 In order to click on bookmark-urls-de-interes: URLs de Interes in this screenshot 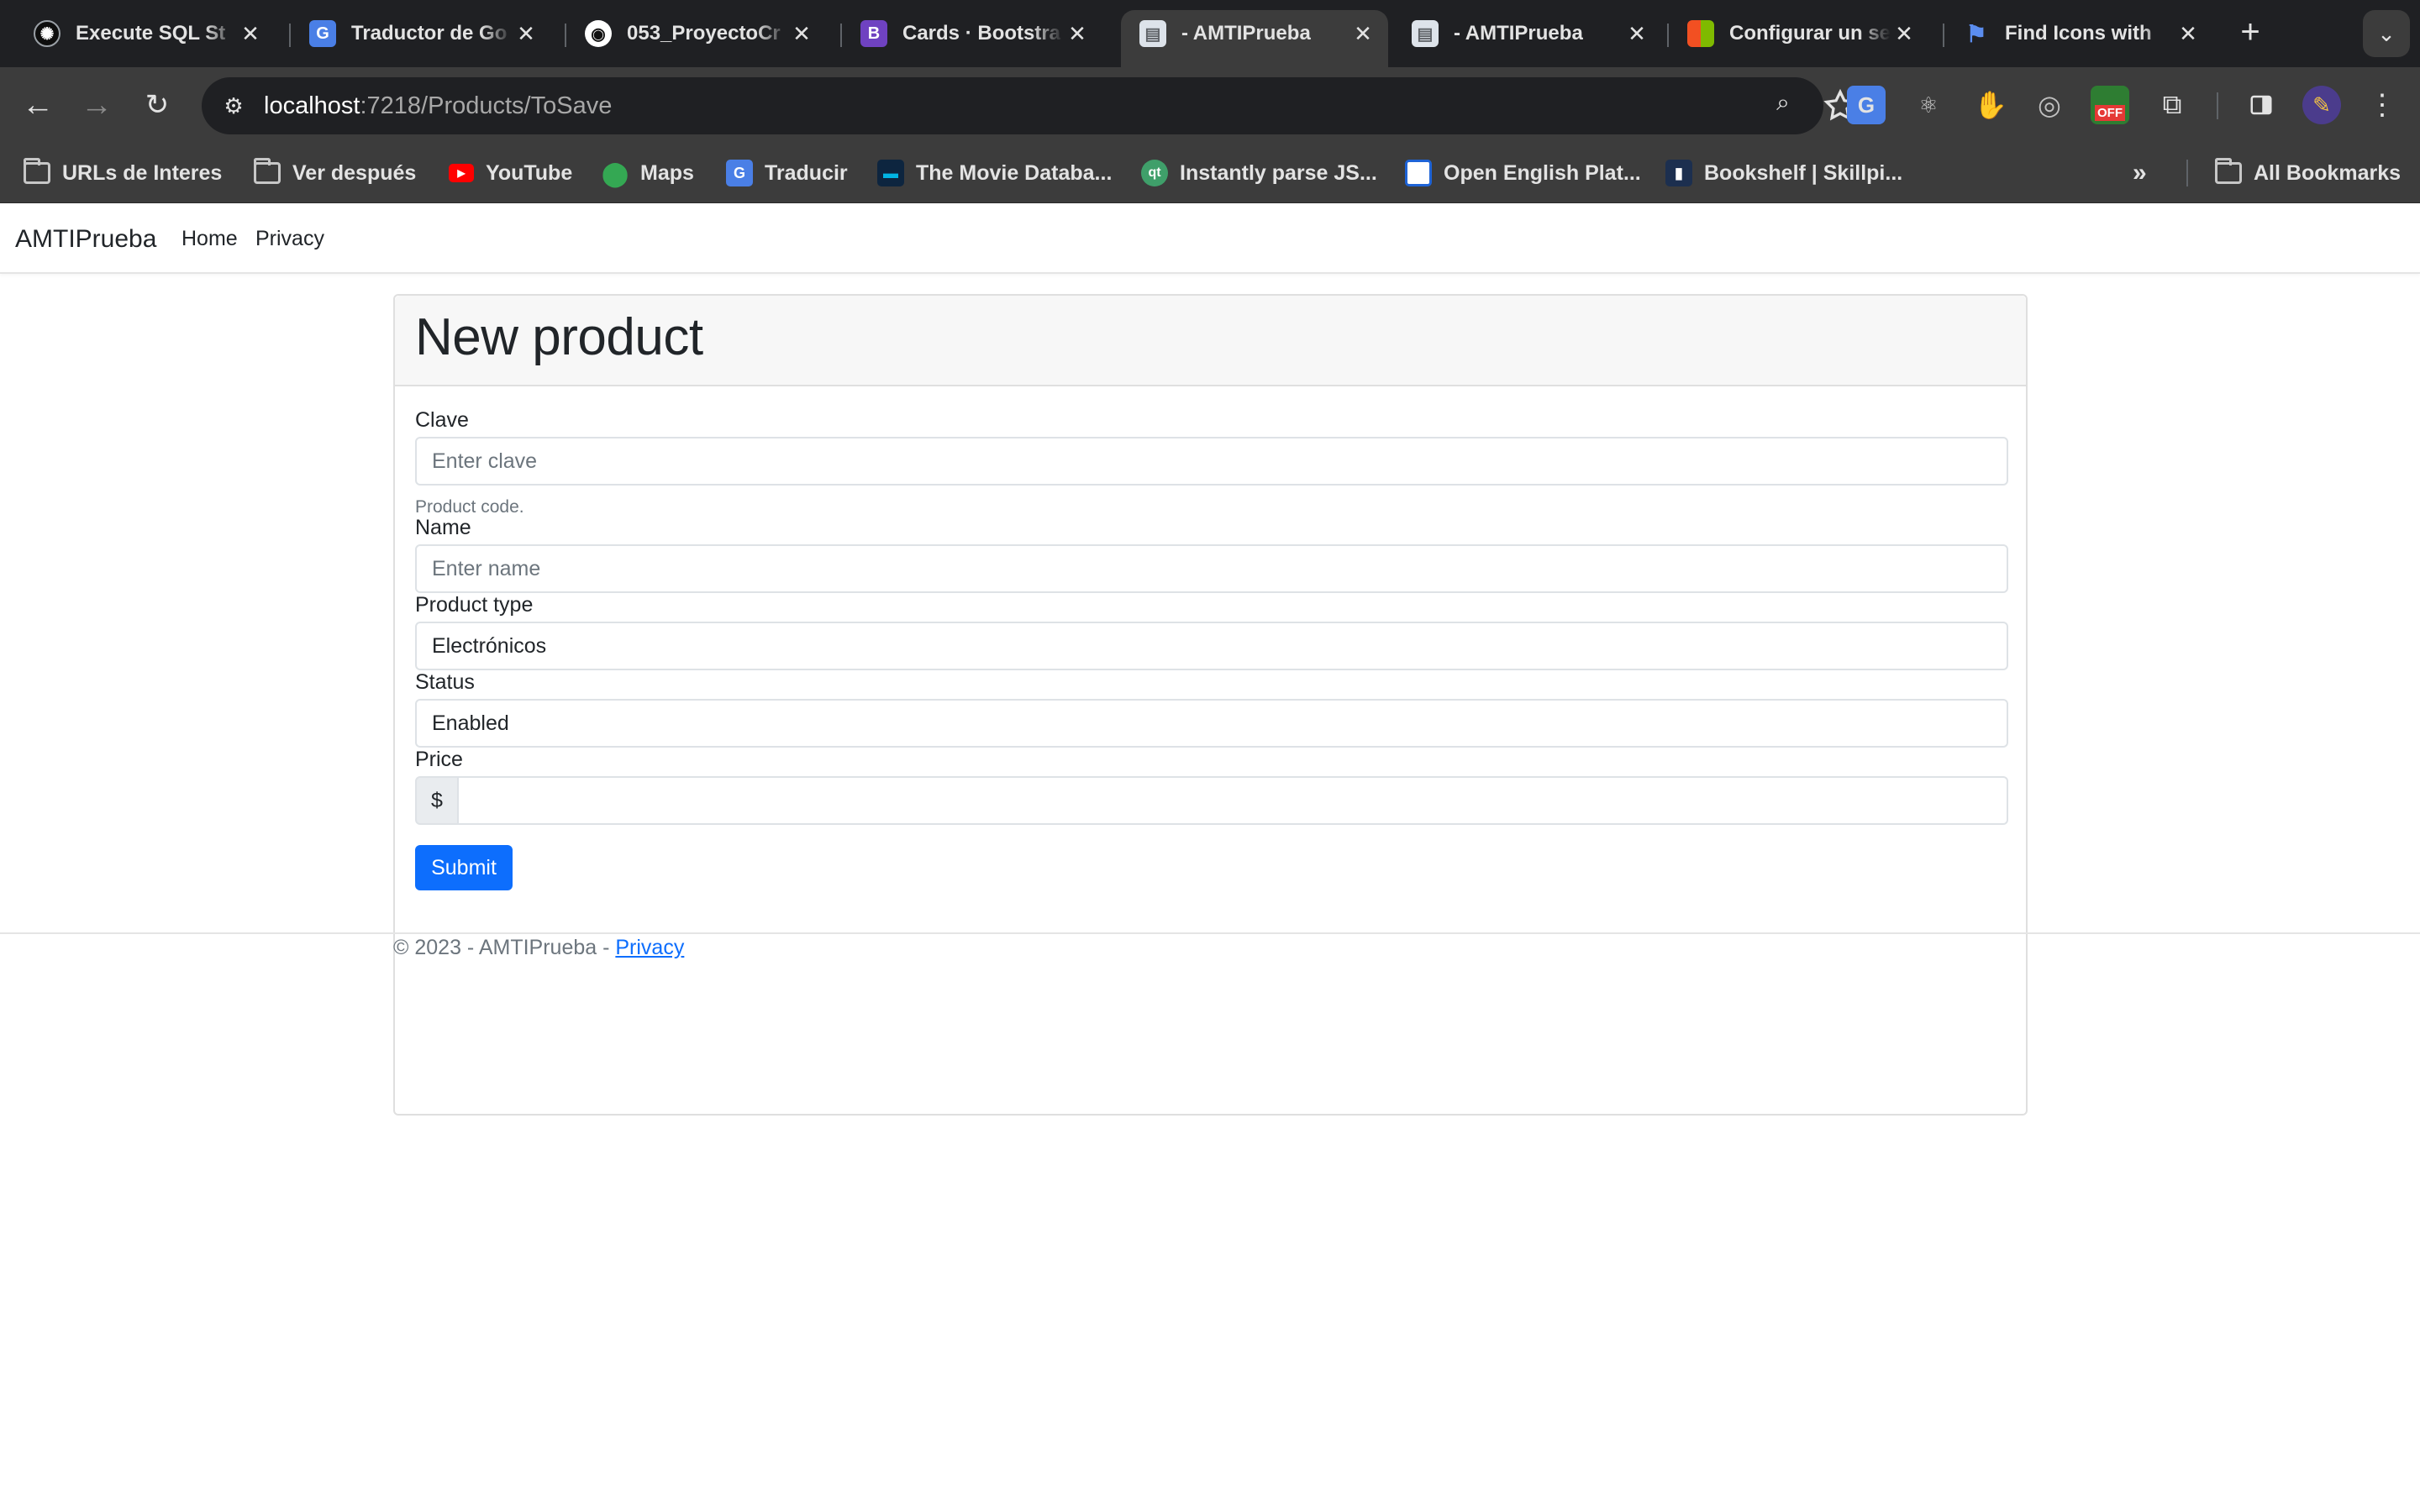, I will do `click(123, 173)`.